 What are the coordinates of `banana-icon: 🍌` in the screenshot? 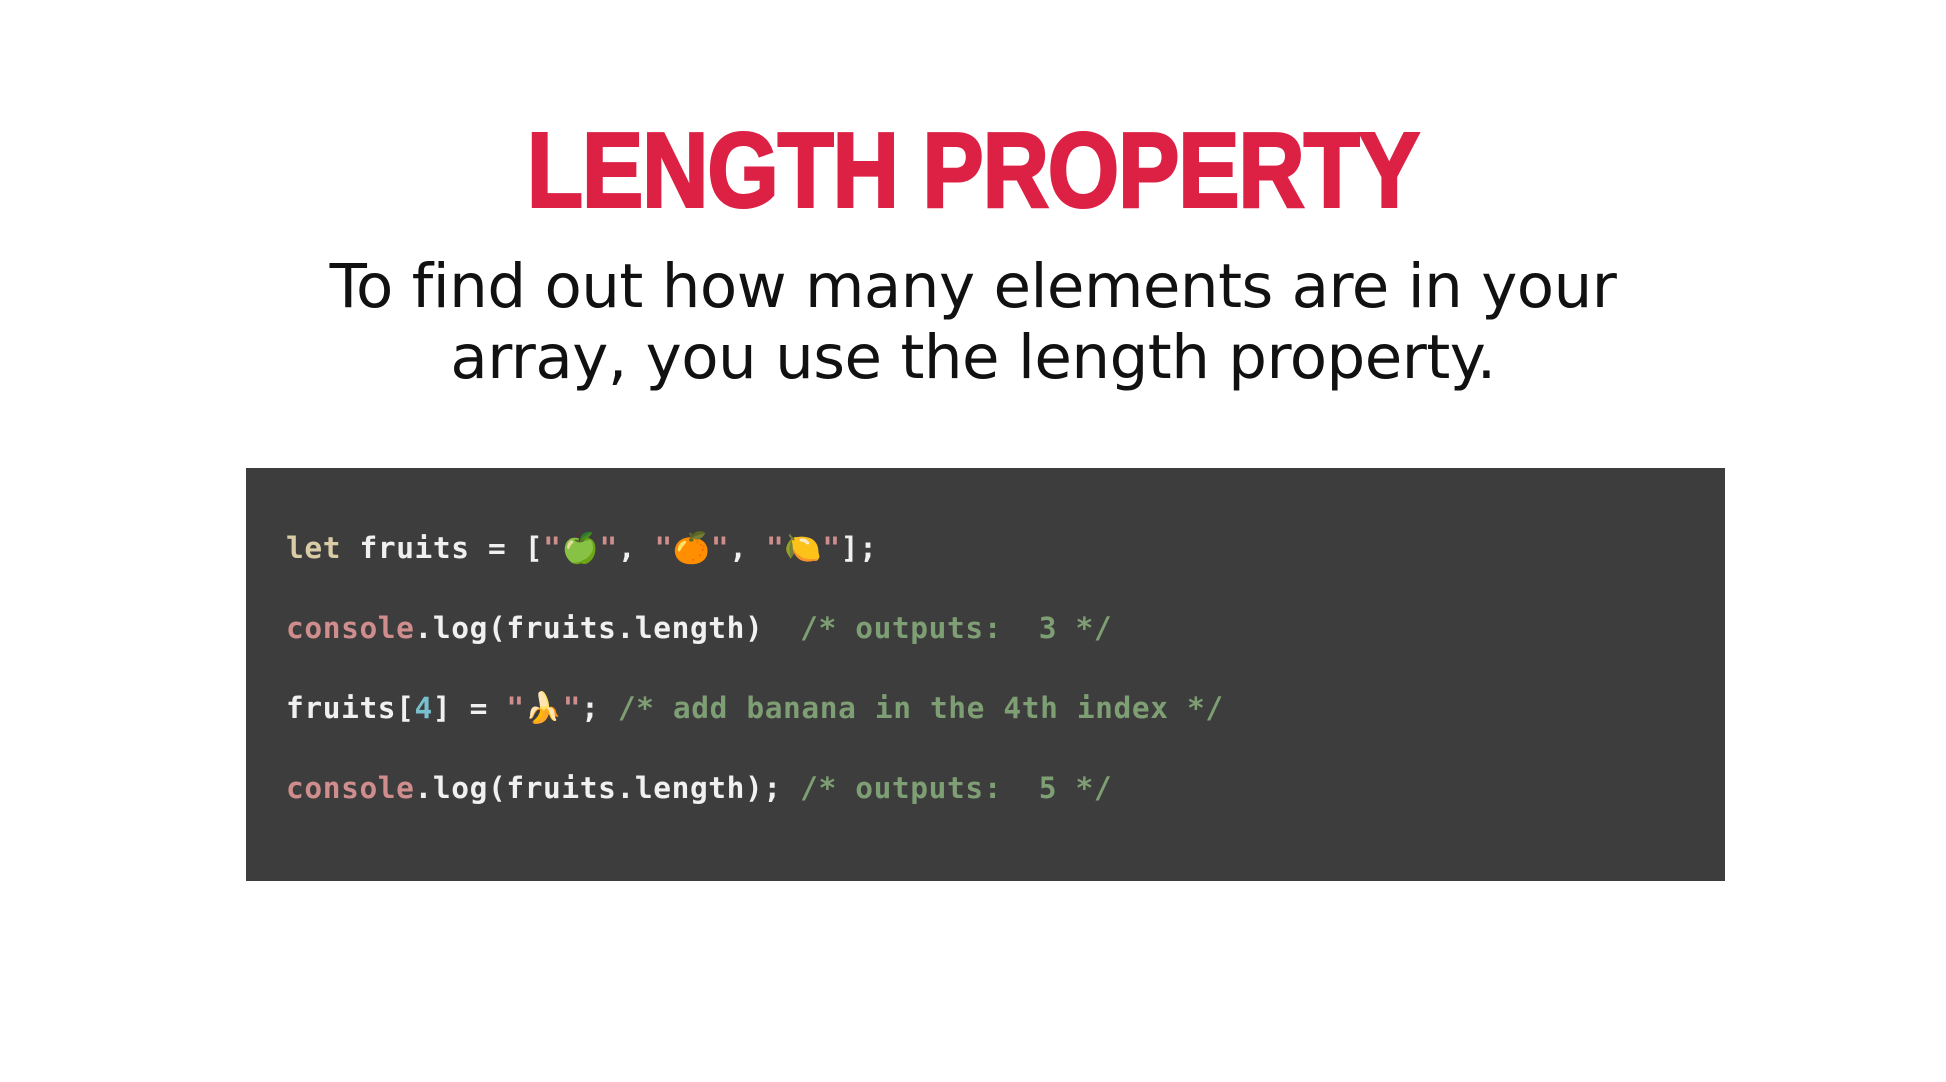 It's located at (543, 708).